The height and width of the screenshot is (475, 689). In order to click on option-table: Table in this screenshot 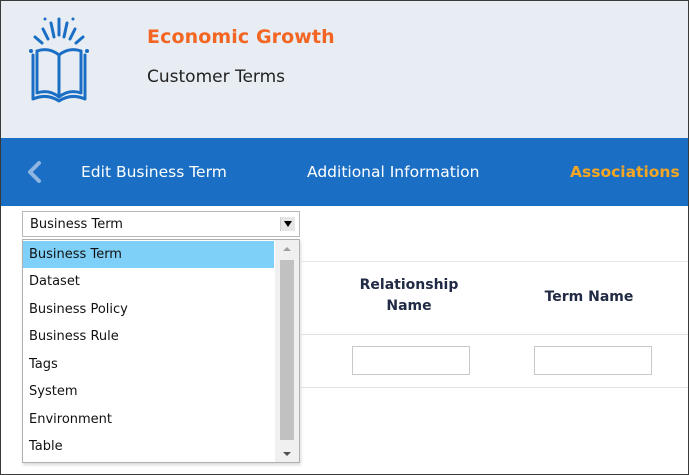, I will do `click(148, 446)`.